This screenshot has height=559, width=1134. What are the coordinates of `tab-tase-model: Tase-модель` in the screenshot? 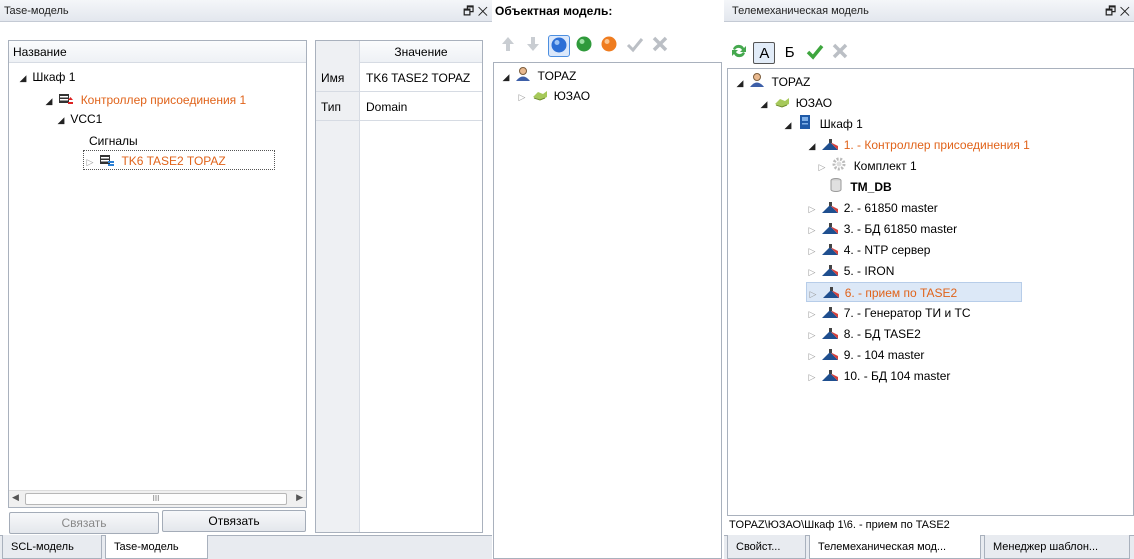 It's located at (156, 547).